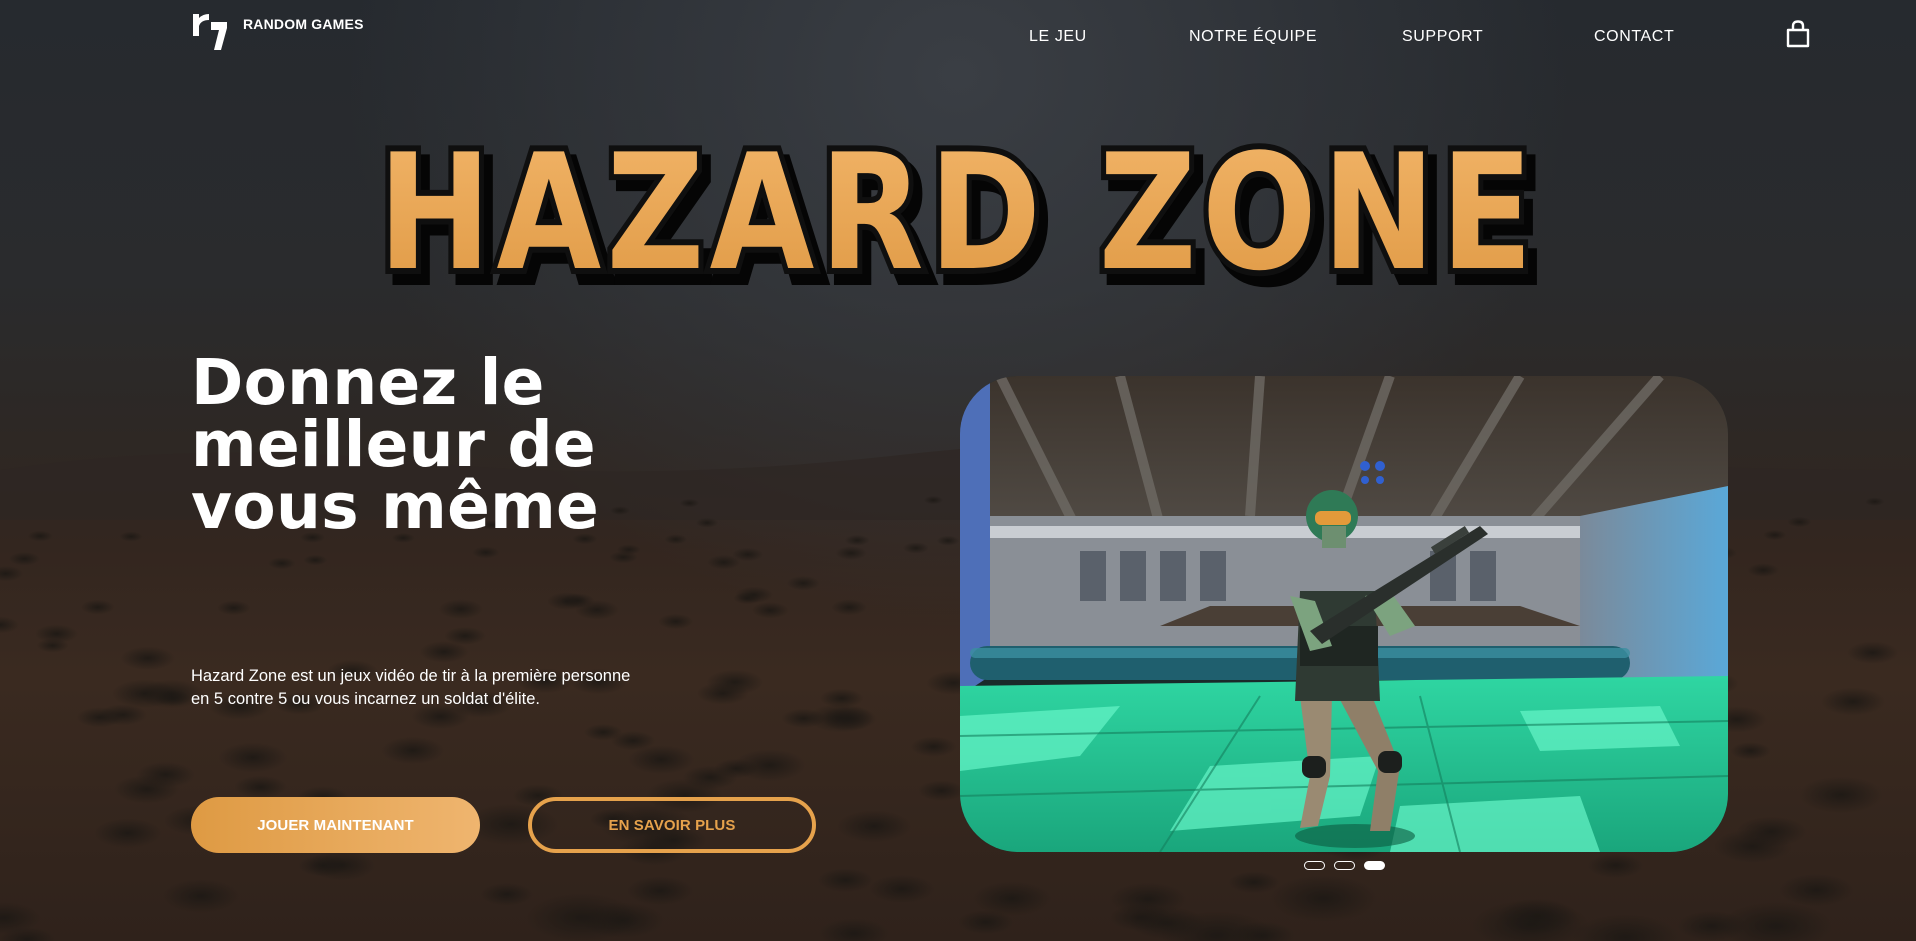 The height and width of the screenshot is (941, 1916). What do you see at coordinates (1058, 37) in the screenshot?
I see `nav-le-jeu: LE JEU` at bounding box center [1058, 37].